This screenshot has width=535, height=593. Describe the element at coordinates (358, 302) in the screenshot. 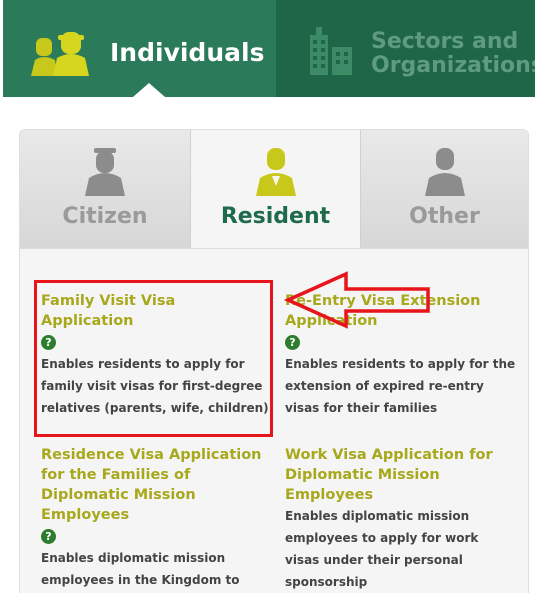

I see `annotation-arrow-icon` at that location.